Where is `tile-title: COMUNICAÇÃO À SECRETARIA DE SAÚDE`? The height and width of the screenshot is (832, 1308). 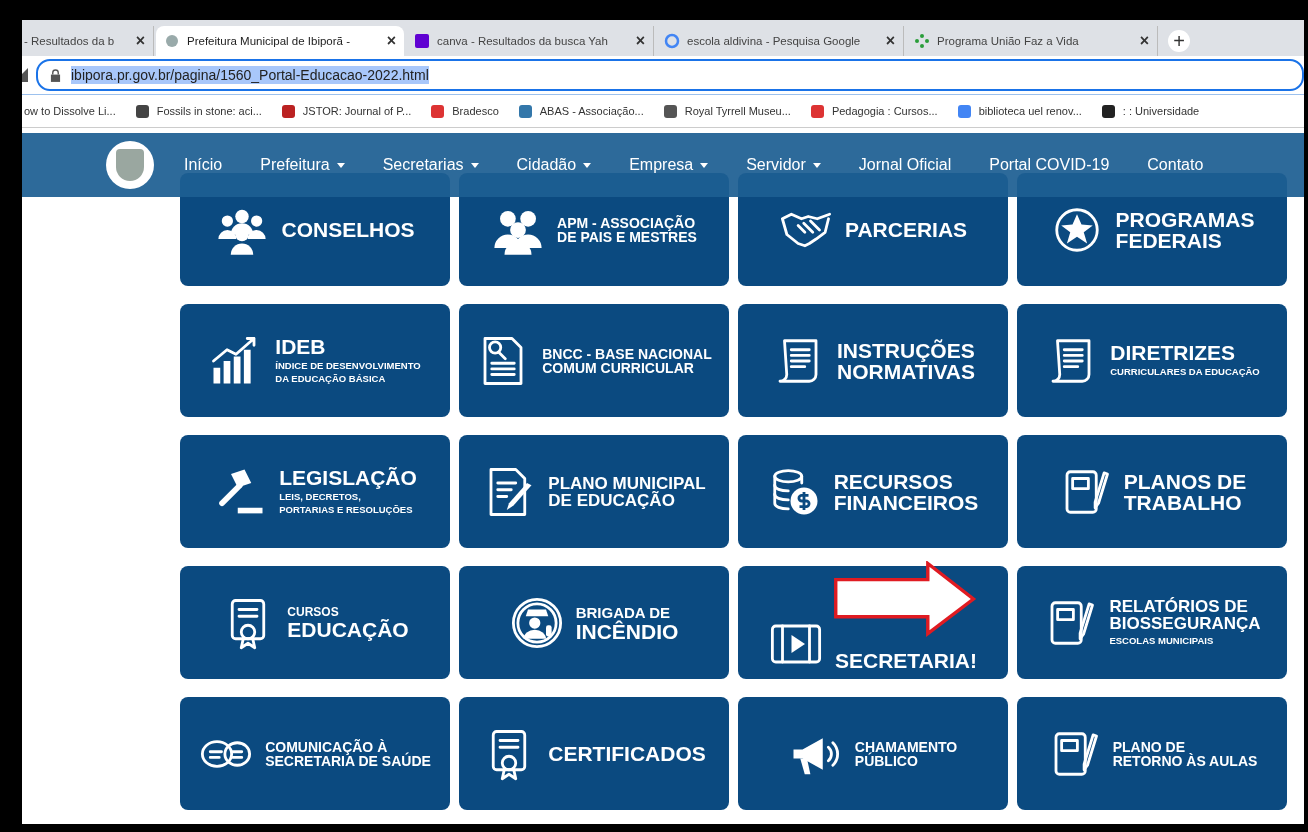 tile-title: COMUNICAÇÃO À SECRETARIA DE SAÚDE is located at coordinates (348, 753).